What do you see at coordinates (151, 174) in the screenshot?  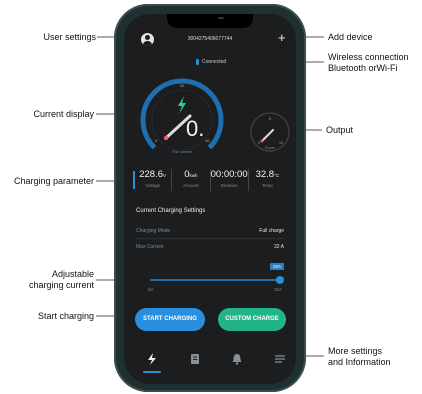 I see `param-value: 228.6` at bounding box center [151, 174].